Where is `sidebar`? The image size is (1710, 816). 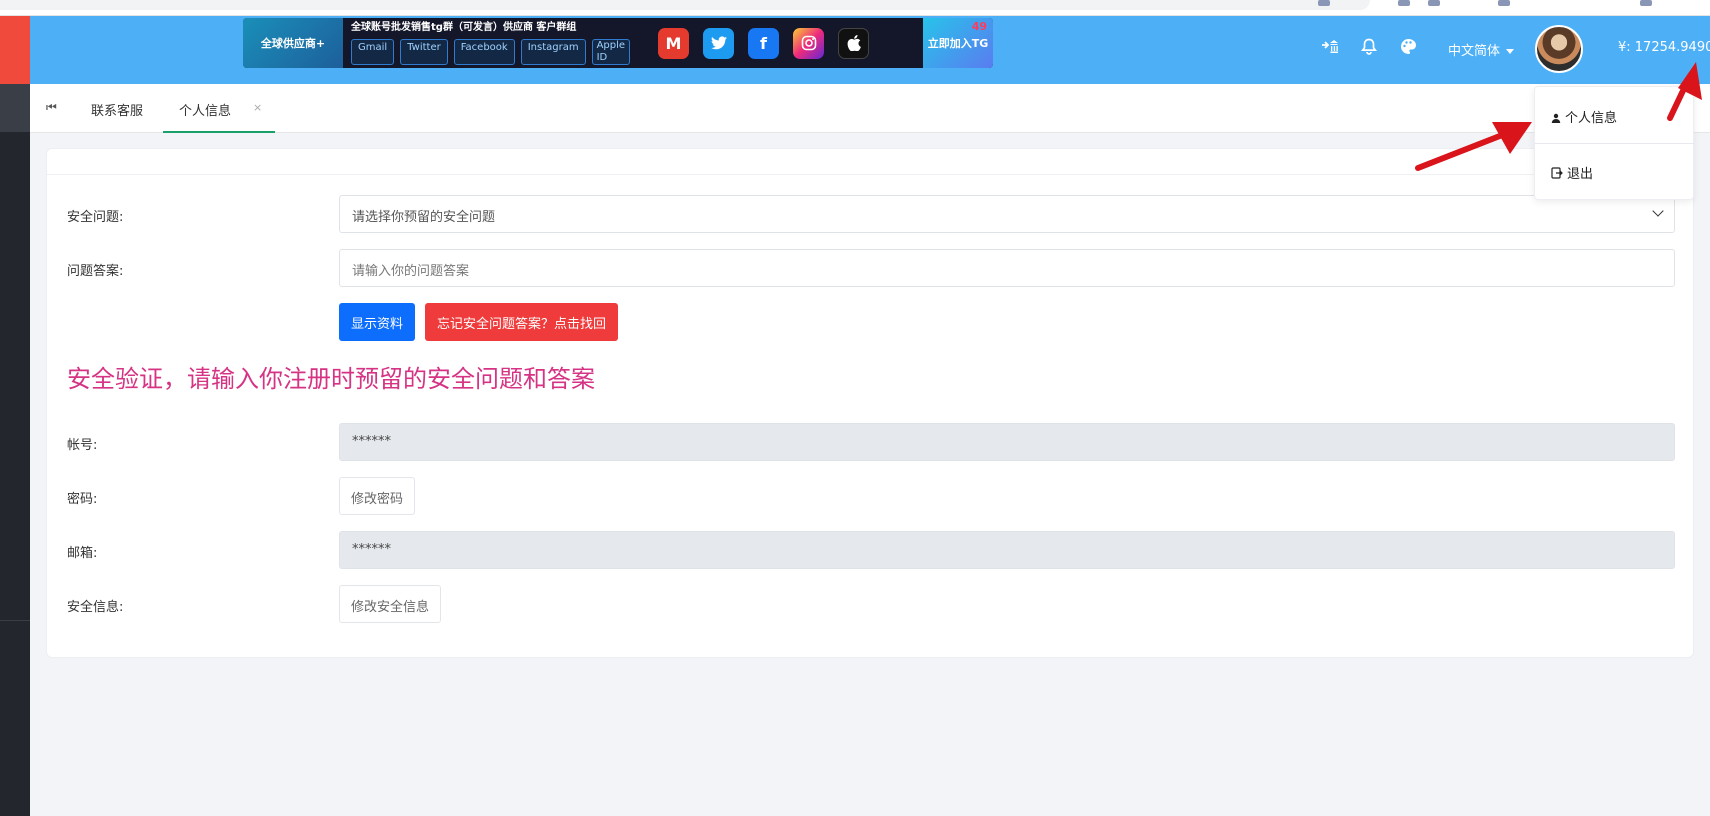 sidebar is located at coordinates (15, 416).